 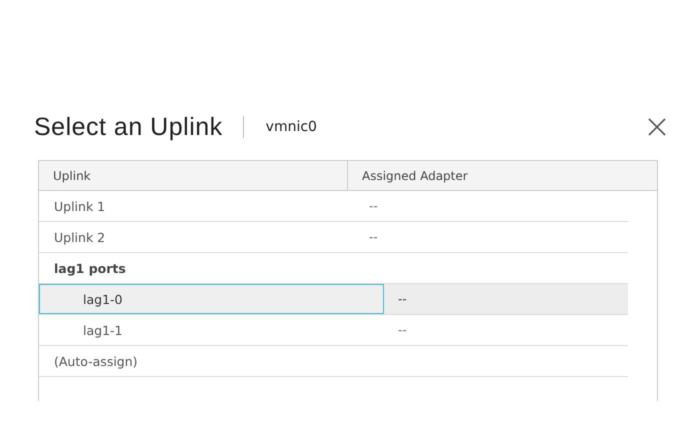 I want to click on uplink-cell: (Auto-assign), so click(x=197, y=361).